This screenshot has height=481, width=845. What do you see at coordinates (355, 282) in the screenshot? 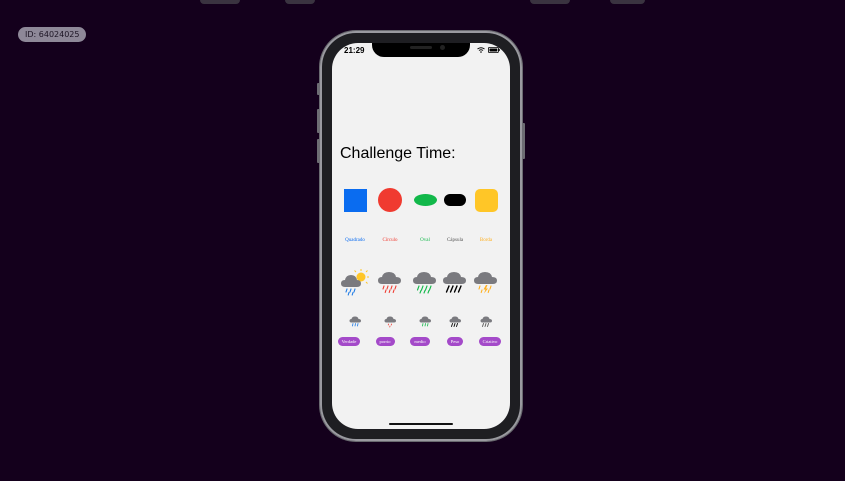
I see `cloud-sun-rain-icon` at bounding box center [355, 282].